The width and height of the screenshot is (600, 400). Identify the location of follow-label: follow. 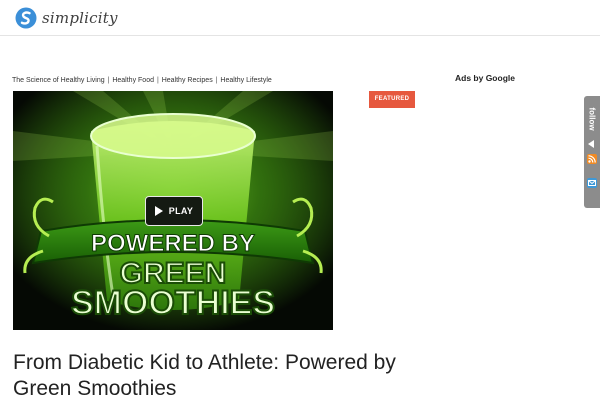
(592, 119).